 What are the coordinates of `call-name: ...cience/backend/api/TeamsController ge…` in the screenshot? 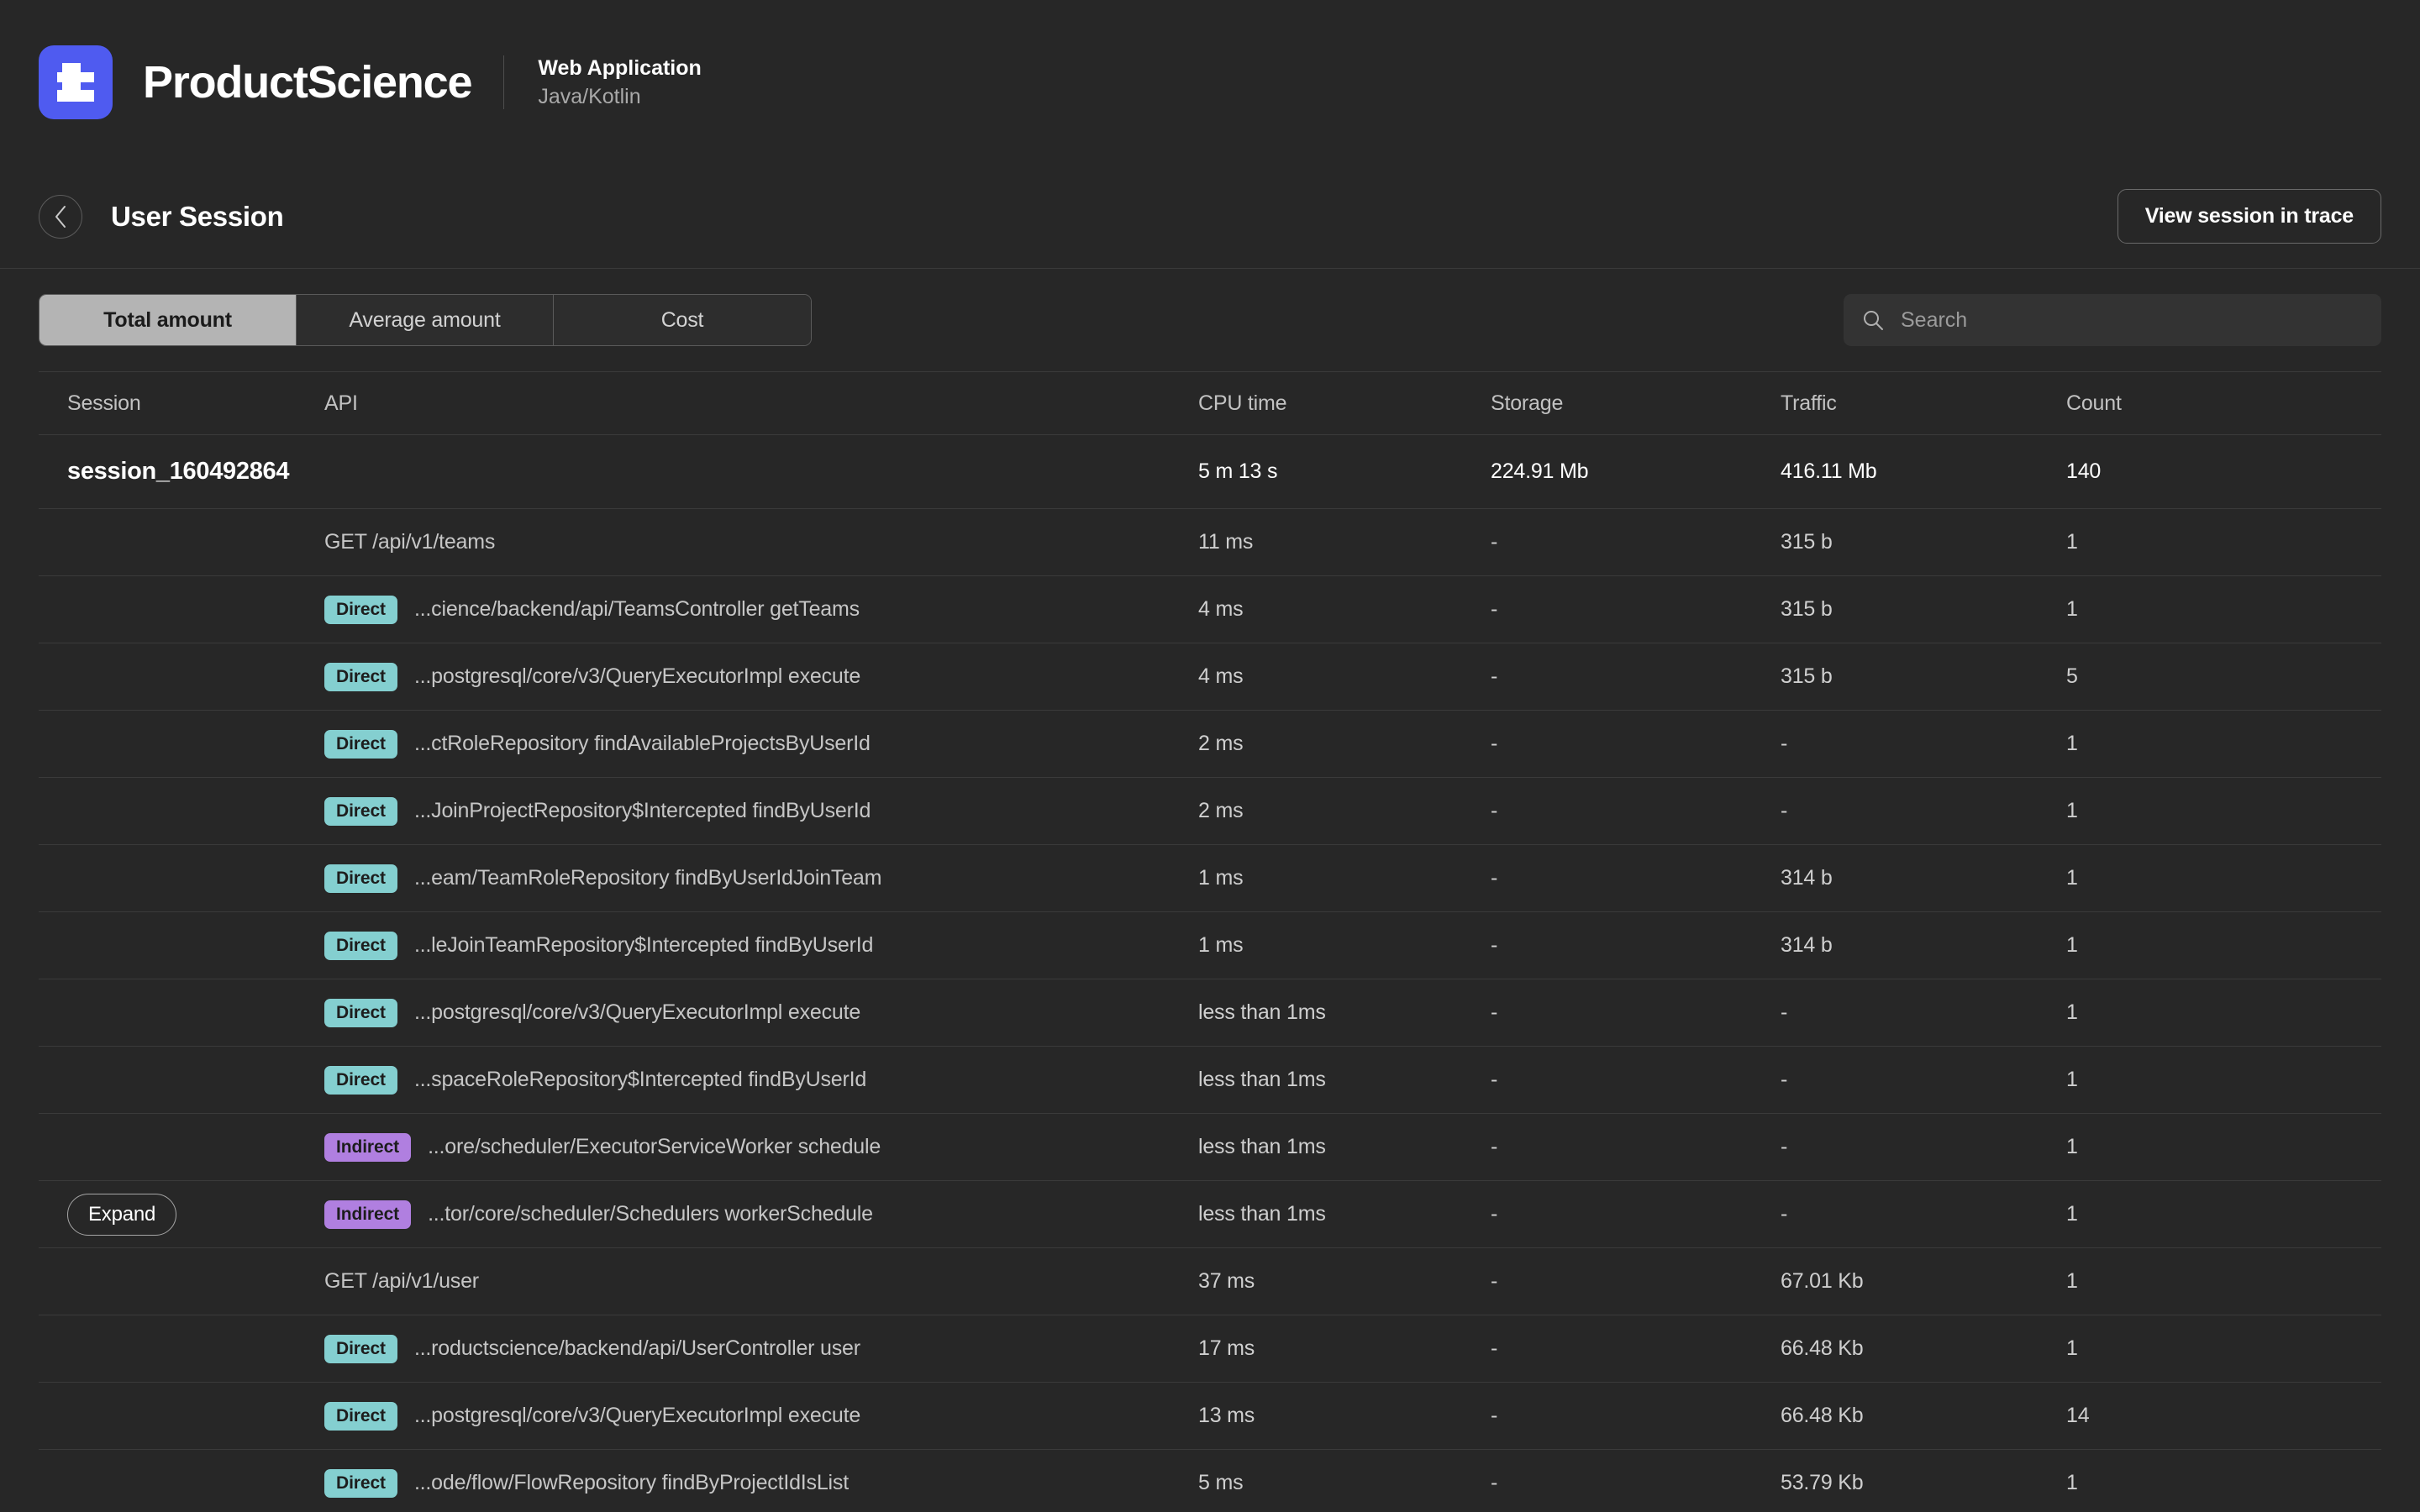 It's located at (636, 609).